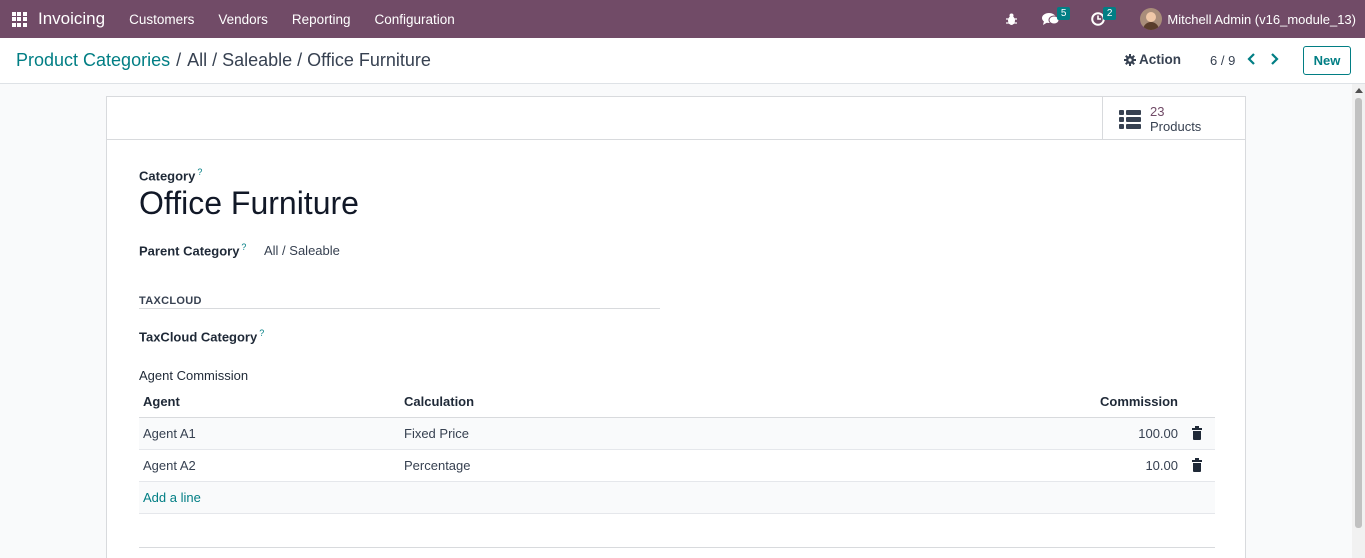 The height and width of the screenshot is (558, 1365). Describe the element at coordinates (1151, 19) in the screenshot. I see `avatar` at that location.